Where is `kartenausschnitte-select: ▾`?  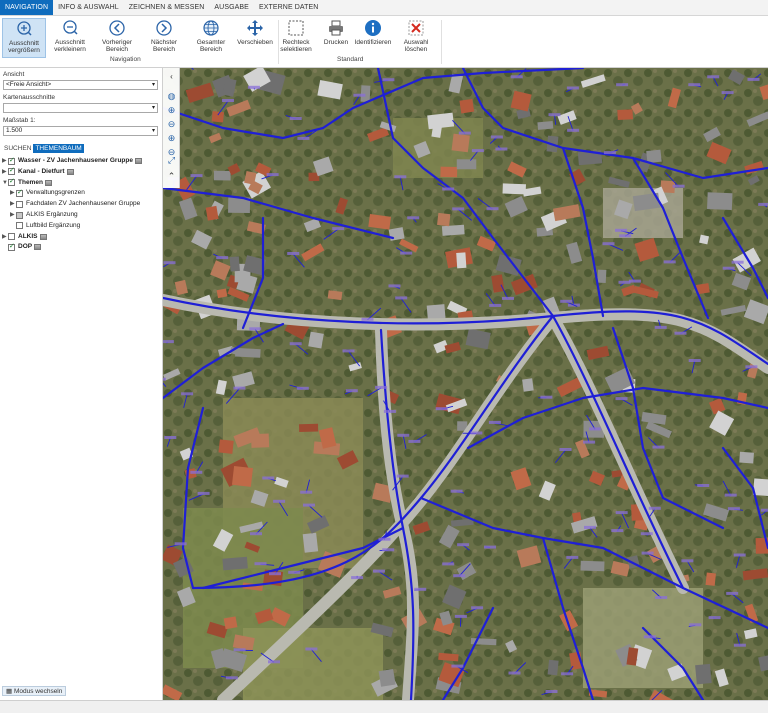
kartenausschnitte-select: ▾ is located at coordinates (80, 108).